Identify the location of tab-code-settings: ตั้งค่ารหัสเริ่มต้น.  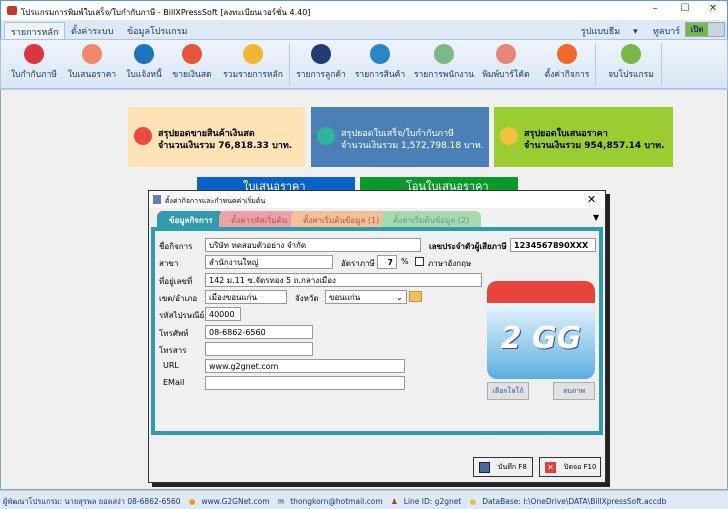
(259, 219).